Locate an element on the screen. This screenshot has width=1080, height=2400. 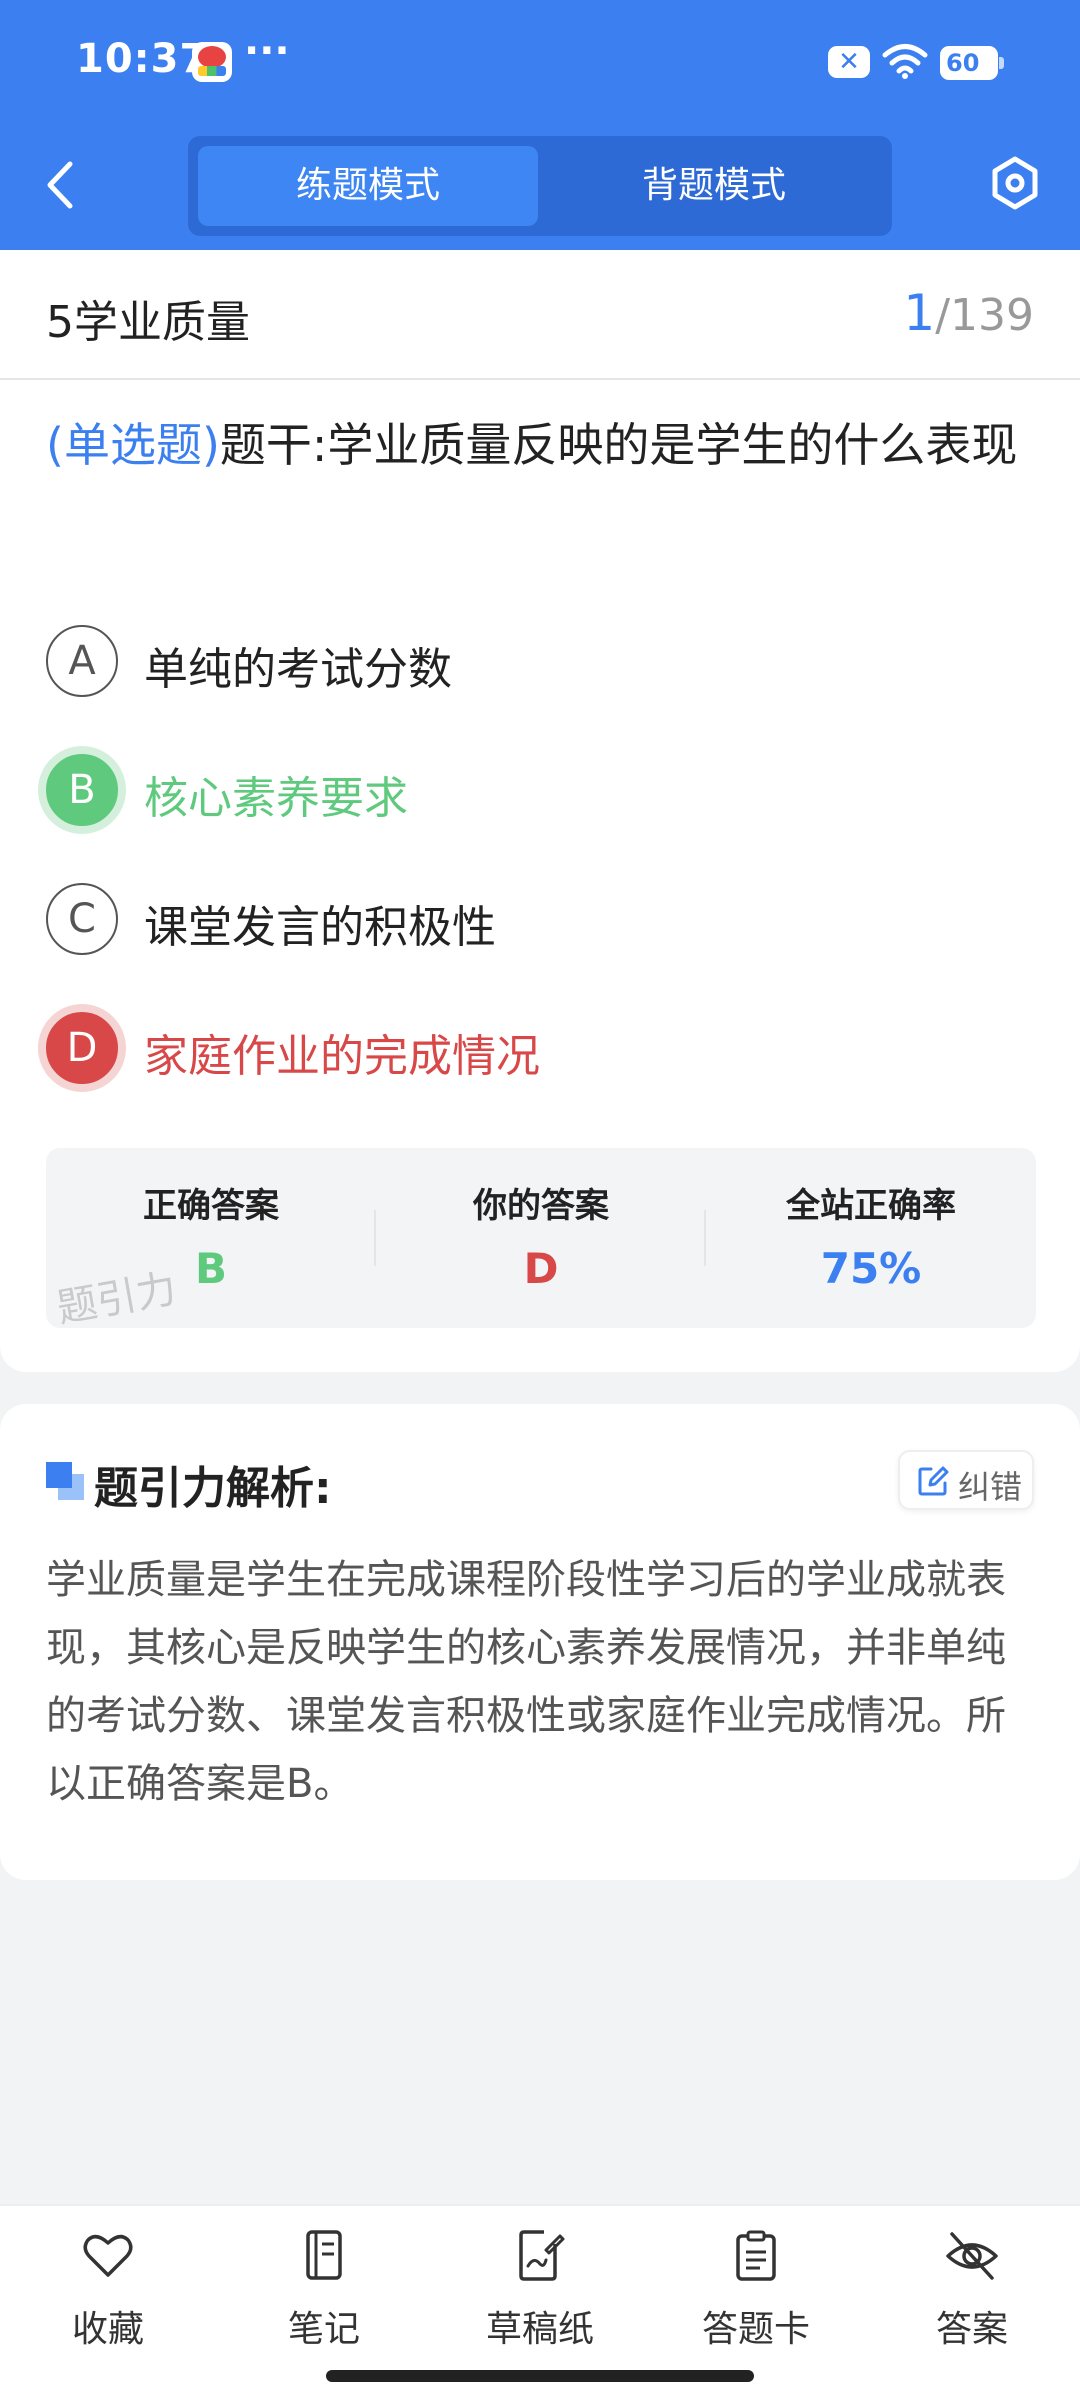
nav-label: 草稿纸 is located at coordinates (539, 2329).